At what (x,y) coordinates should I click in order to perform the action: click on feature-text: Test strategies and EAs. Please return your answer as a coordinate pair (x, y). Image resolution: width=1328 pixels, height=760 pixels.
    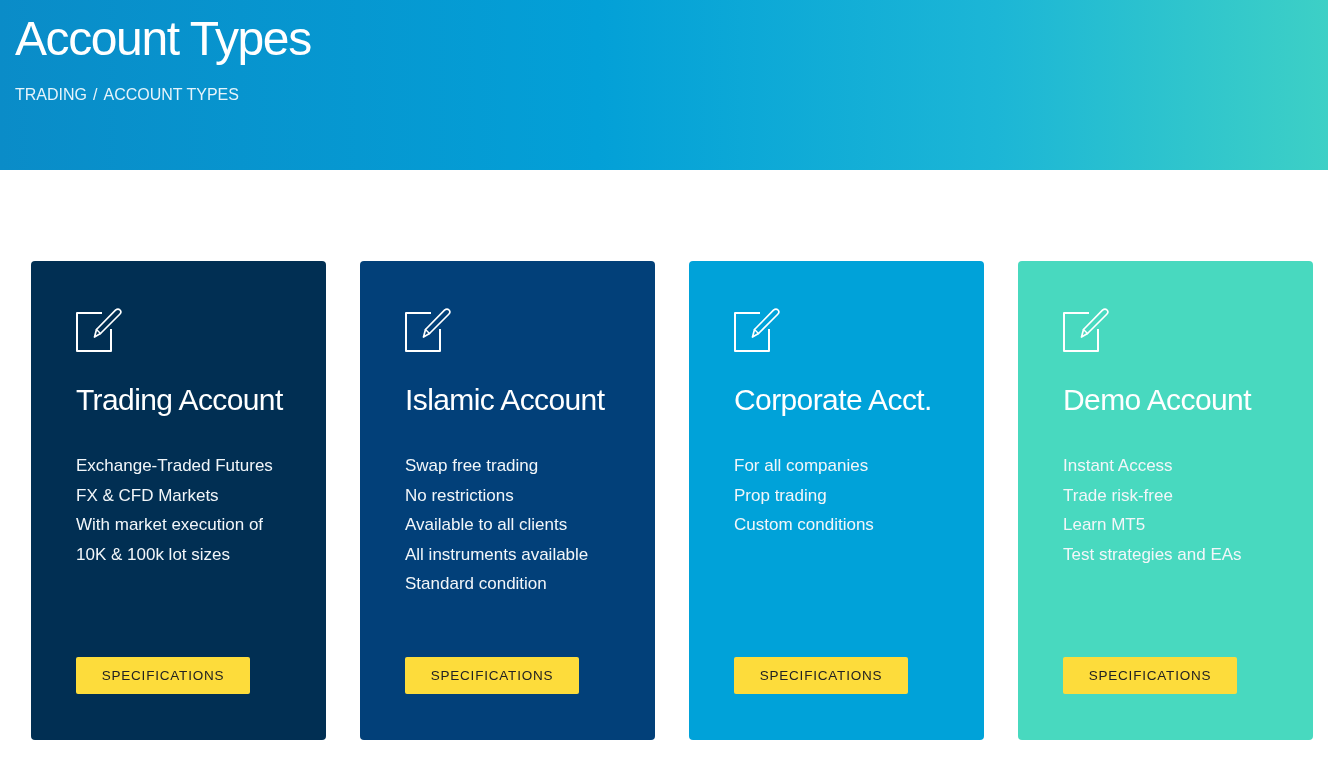
    Looking at the image, I should click on (1152, 554).